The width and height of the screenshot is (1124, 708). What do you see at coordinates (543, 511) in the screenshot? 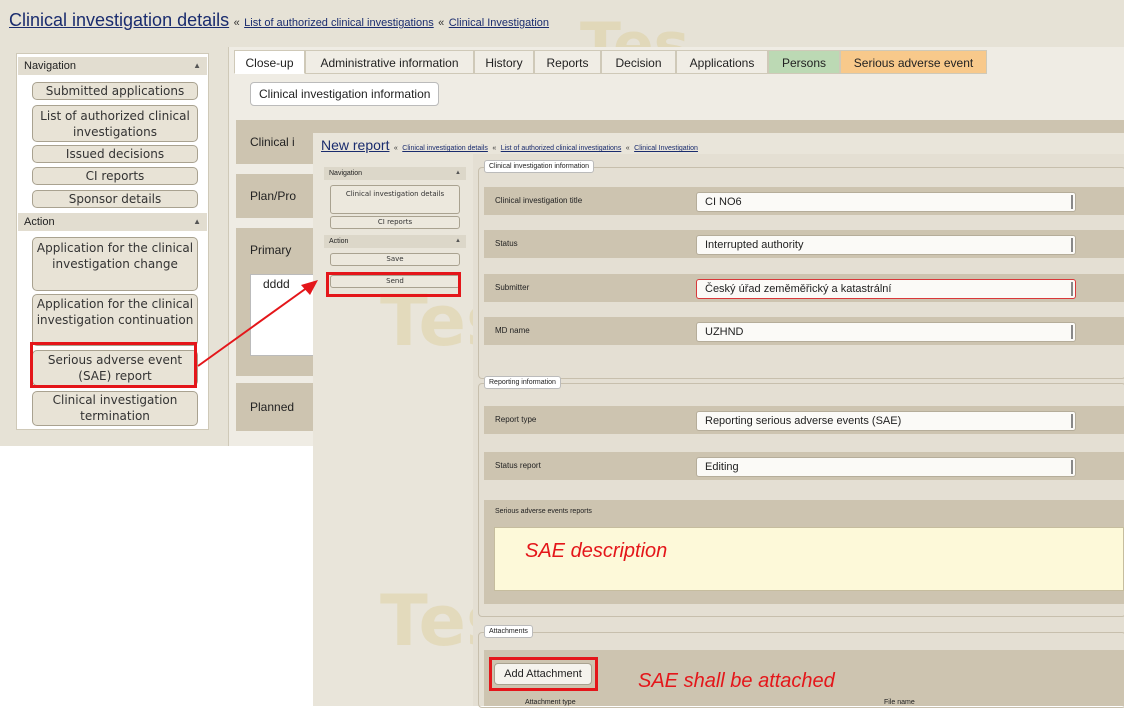
I see `sae-reports-label: Serious adverse events reports` at bounding box center [543, 511].